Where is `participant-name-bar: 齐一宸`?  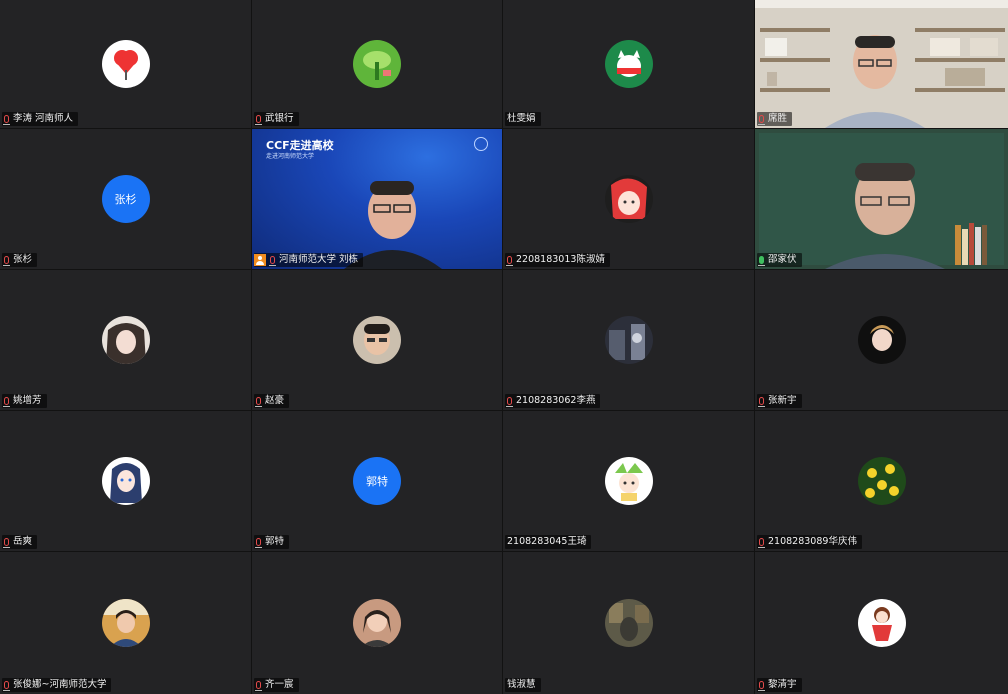
participant-name-bar: 齐一宸 is located at coordinates (276, 685).